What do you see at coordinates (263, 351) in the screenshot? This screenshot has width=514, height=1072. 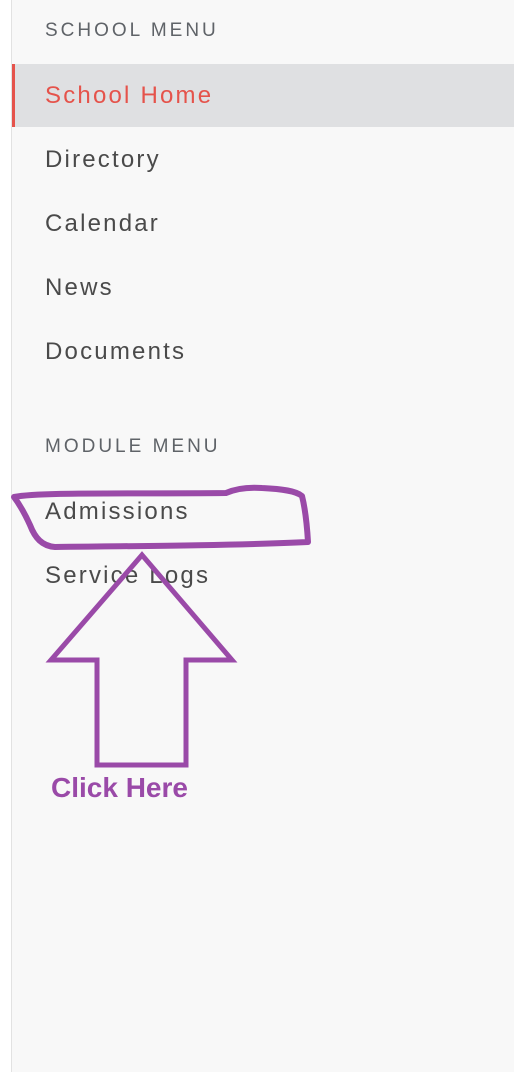 I see `nav-item-documents: Documents` at bounding box center [263, 351].